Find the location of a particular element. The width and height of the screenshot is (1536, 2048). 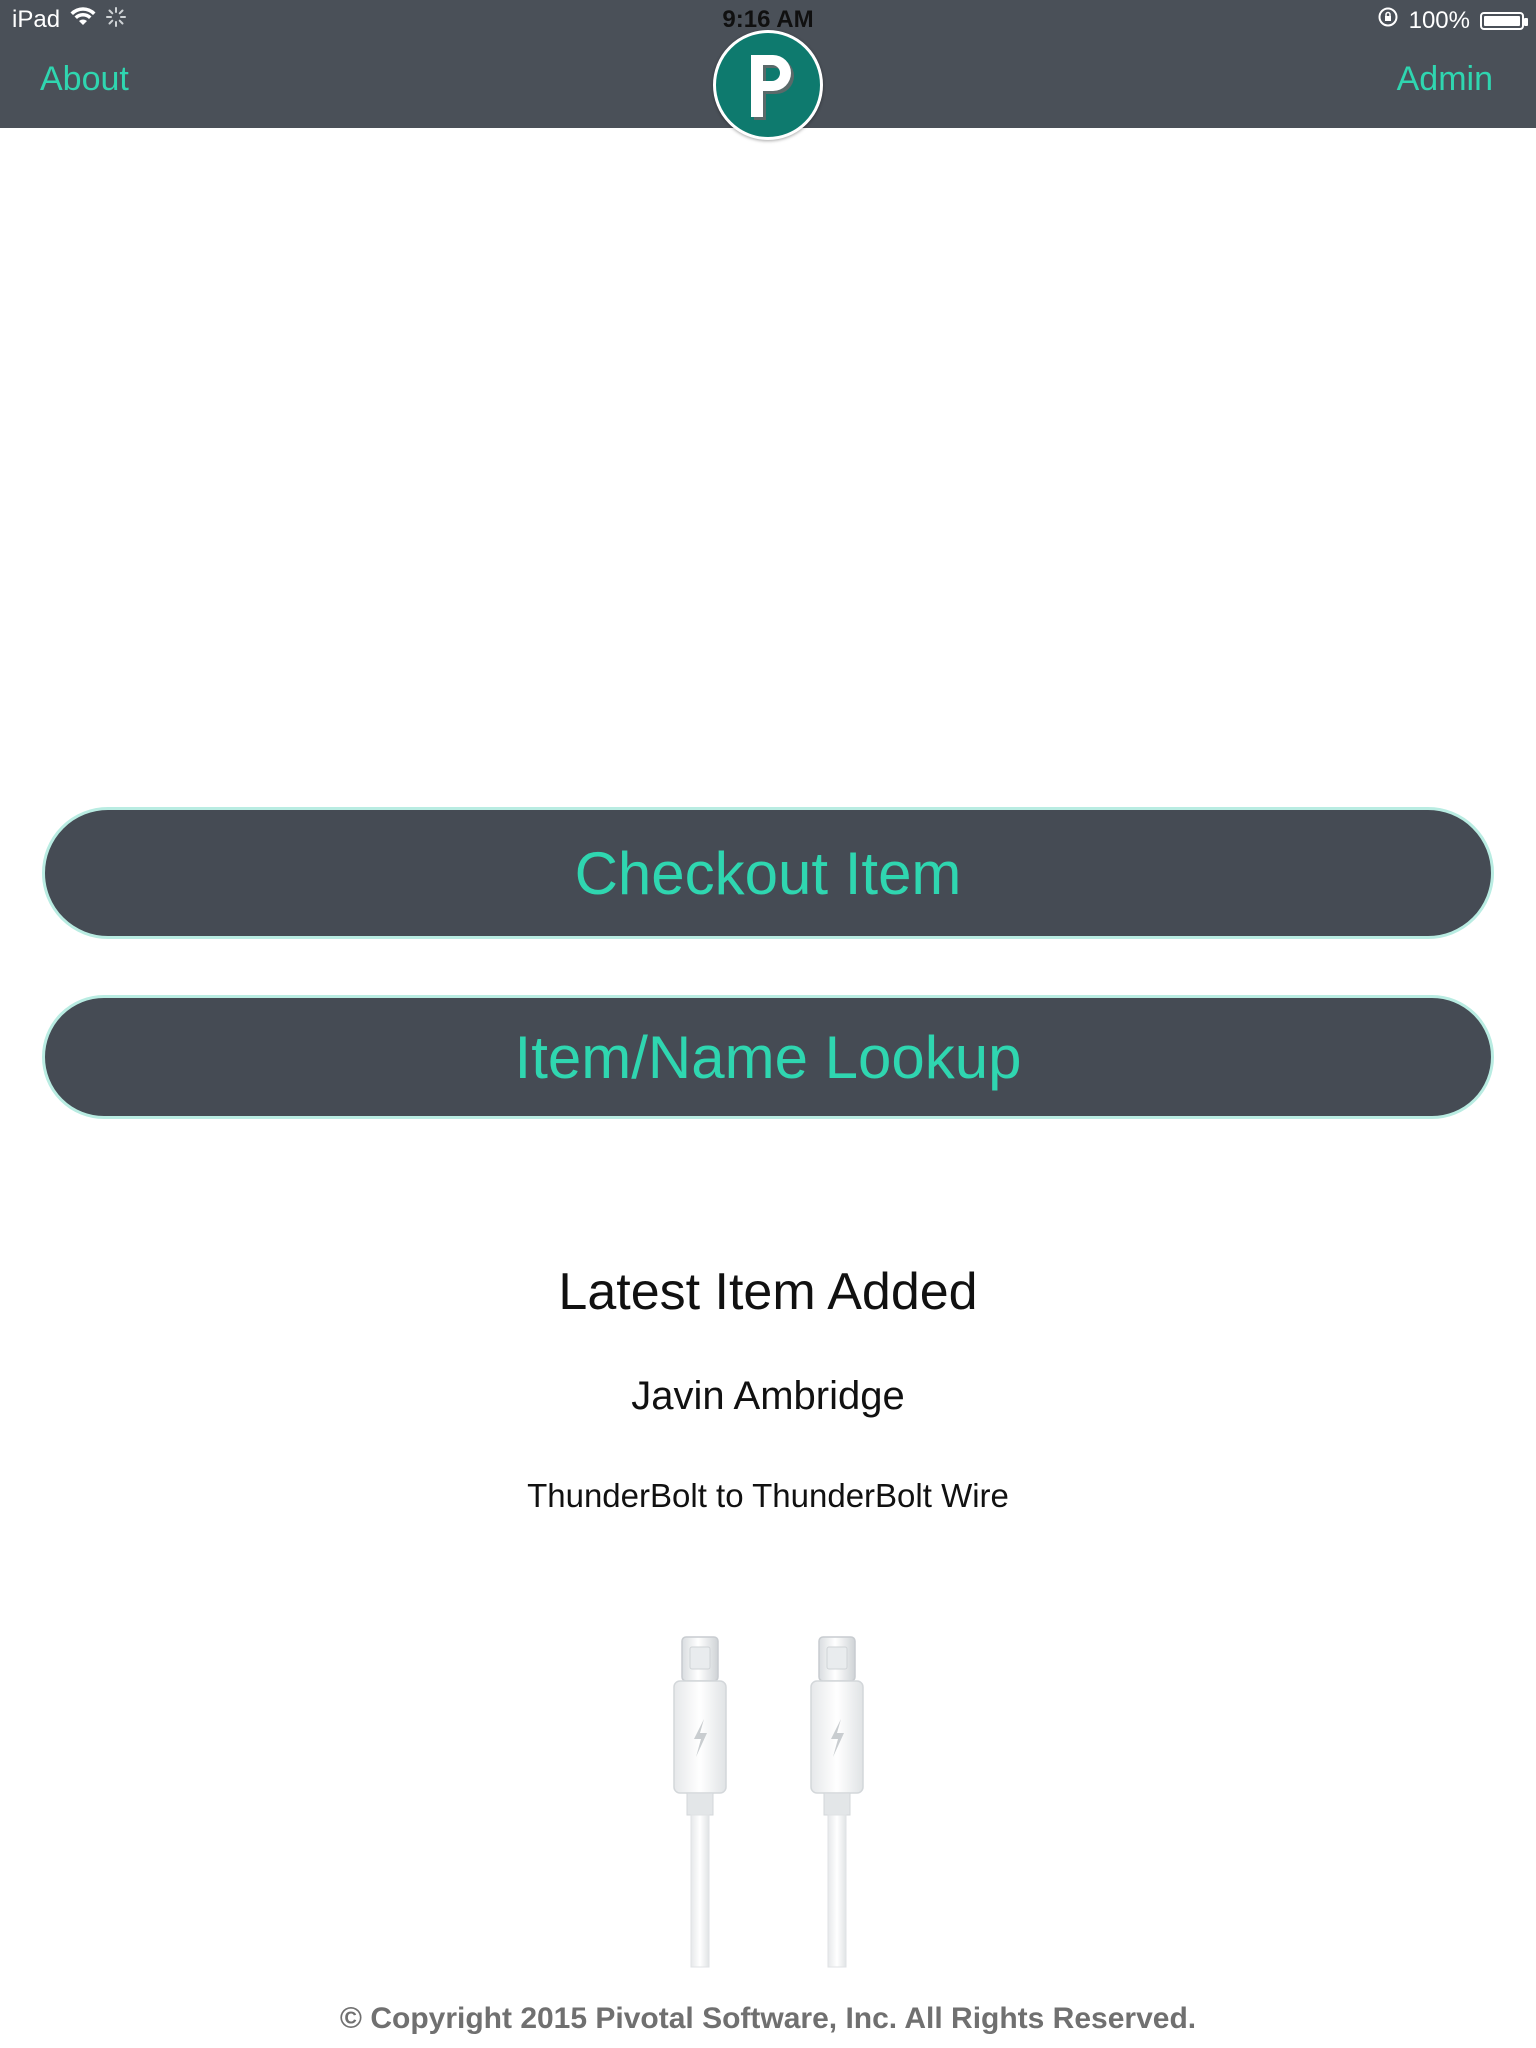

about-link: About is located at coordinates (84, 79).